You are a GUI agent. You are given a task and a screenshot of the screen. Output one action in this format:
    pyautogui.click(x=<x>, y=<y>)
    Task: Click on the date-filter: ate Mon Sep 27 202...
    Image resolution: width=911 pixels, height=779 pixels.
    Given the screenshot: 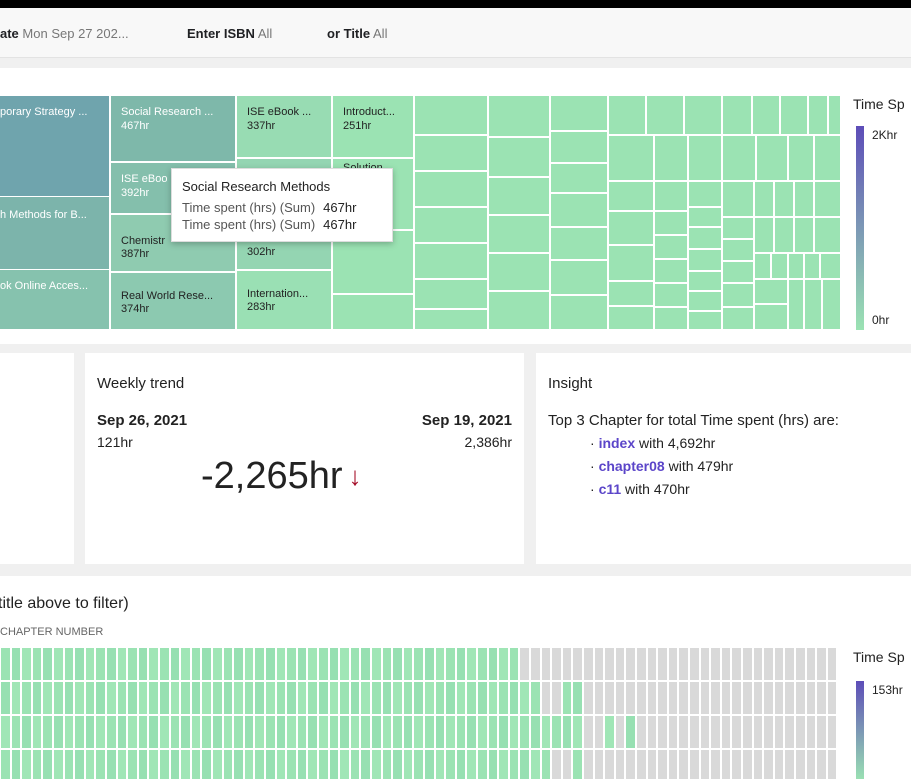 What is the action you would take?
    pyautogui.click(x=64, y=33)
    